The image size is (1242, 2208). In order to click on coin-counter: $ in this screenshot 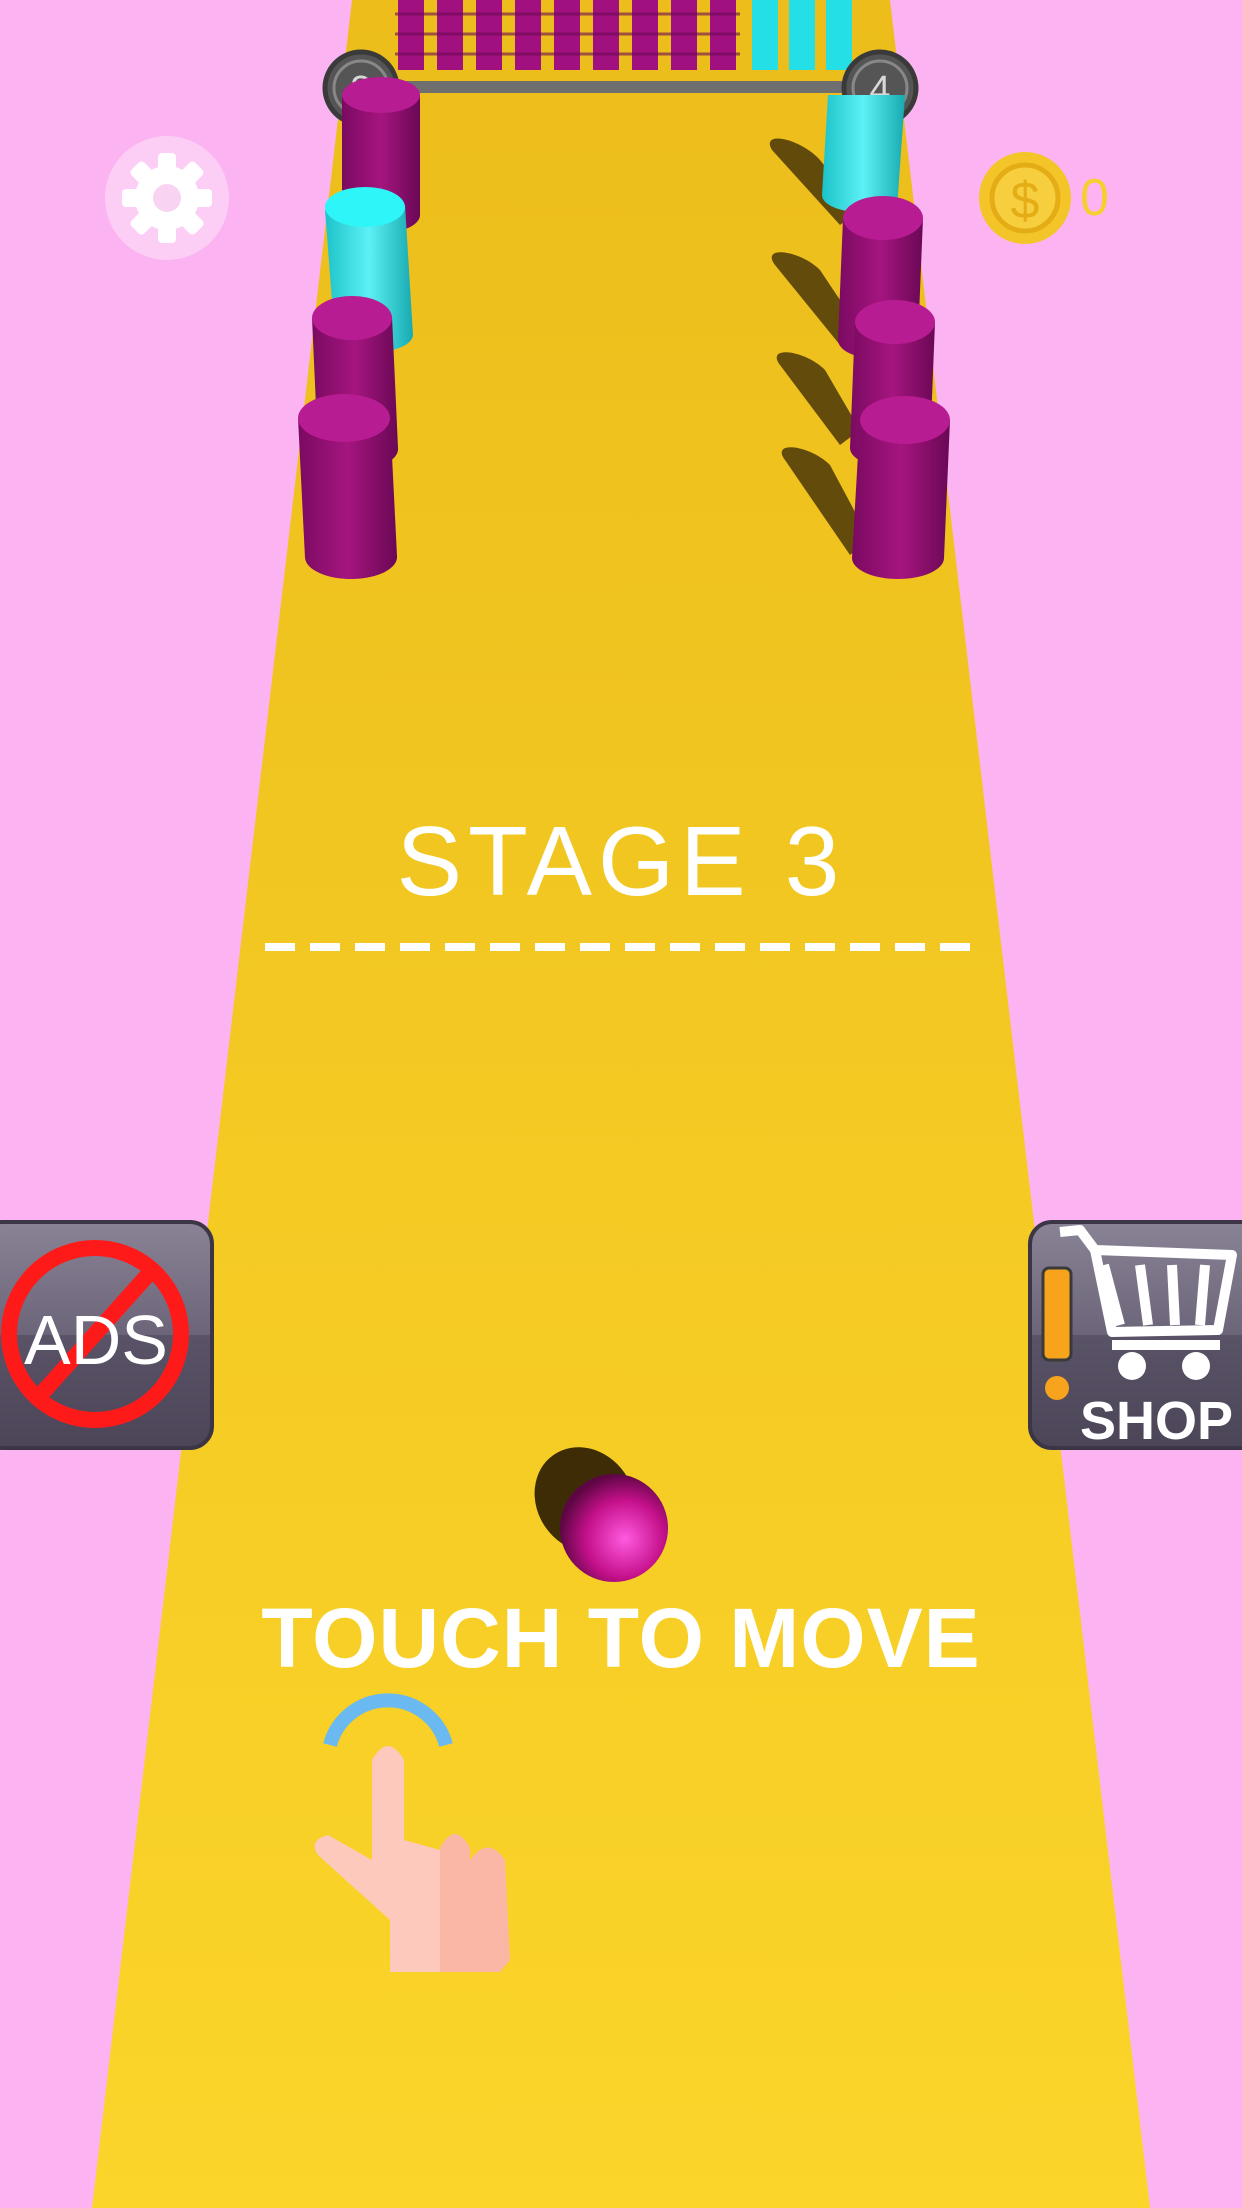, I will do `click(1025, 198)`.